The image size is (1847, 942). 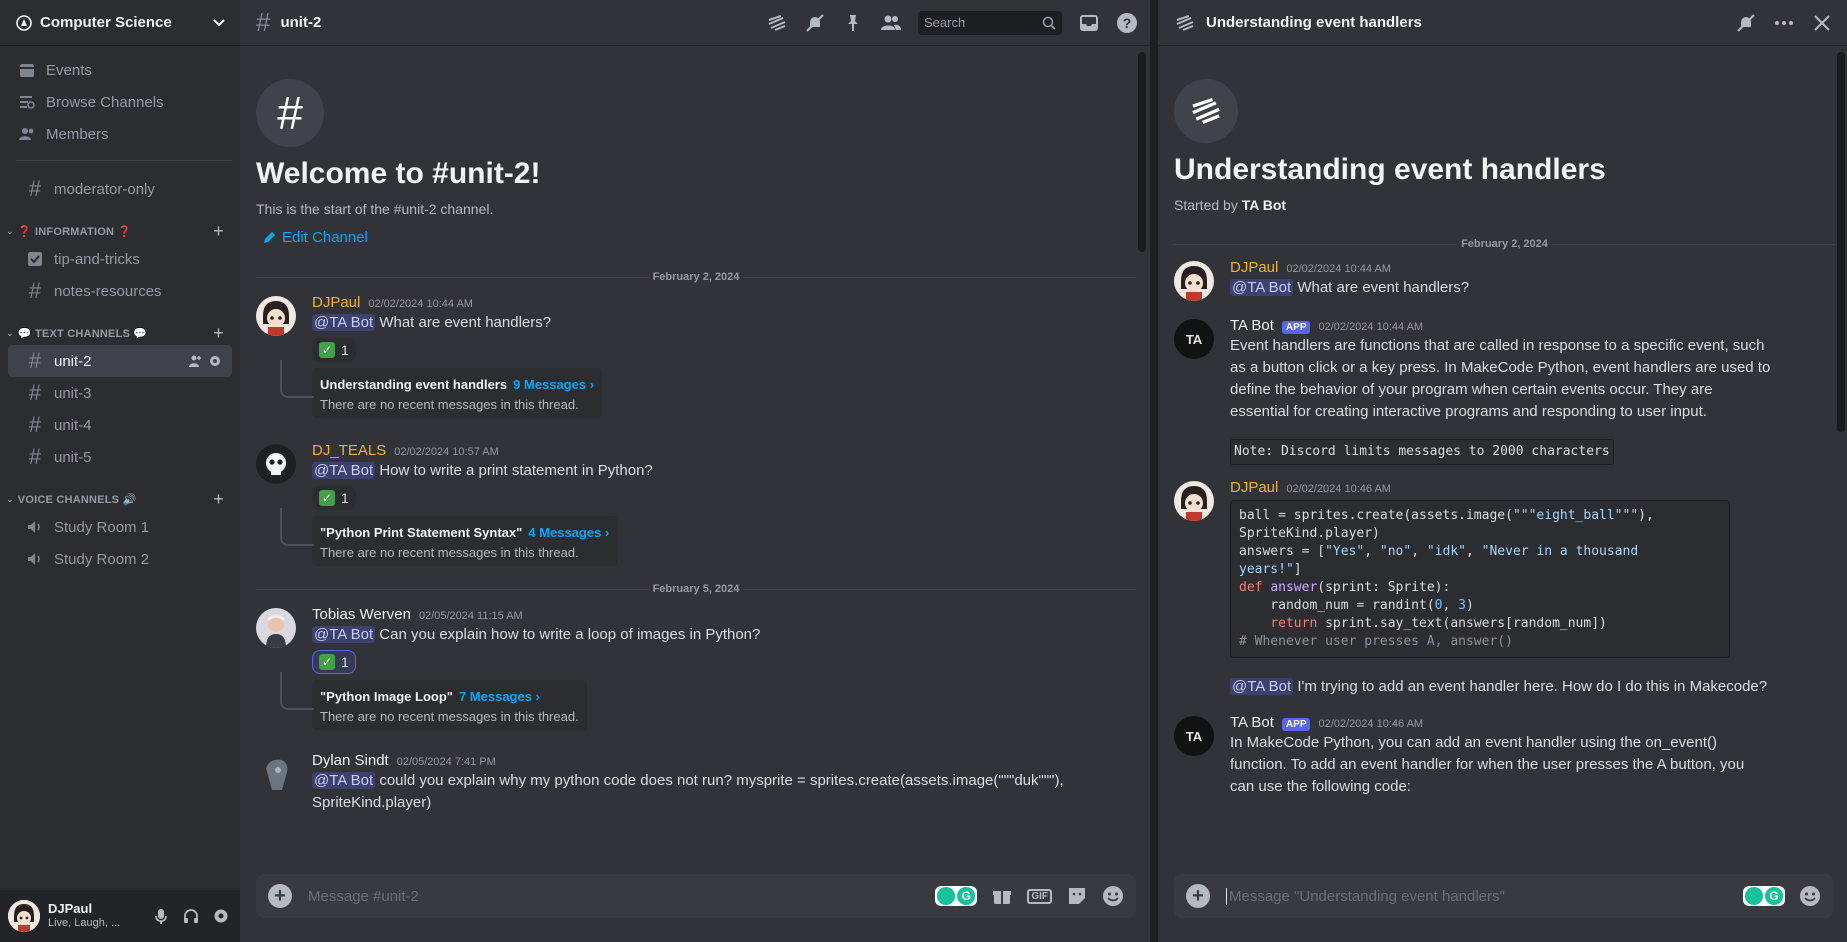 I want to click on hash-icon: #, so click(x=263, y=22).